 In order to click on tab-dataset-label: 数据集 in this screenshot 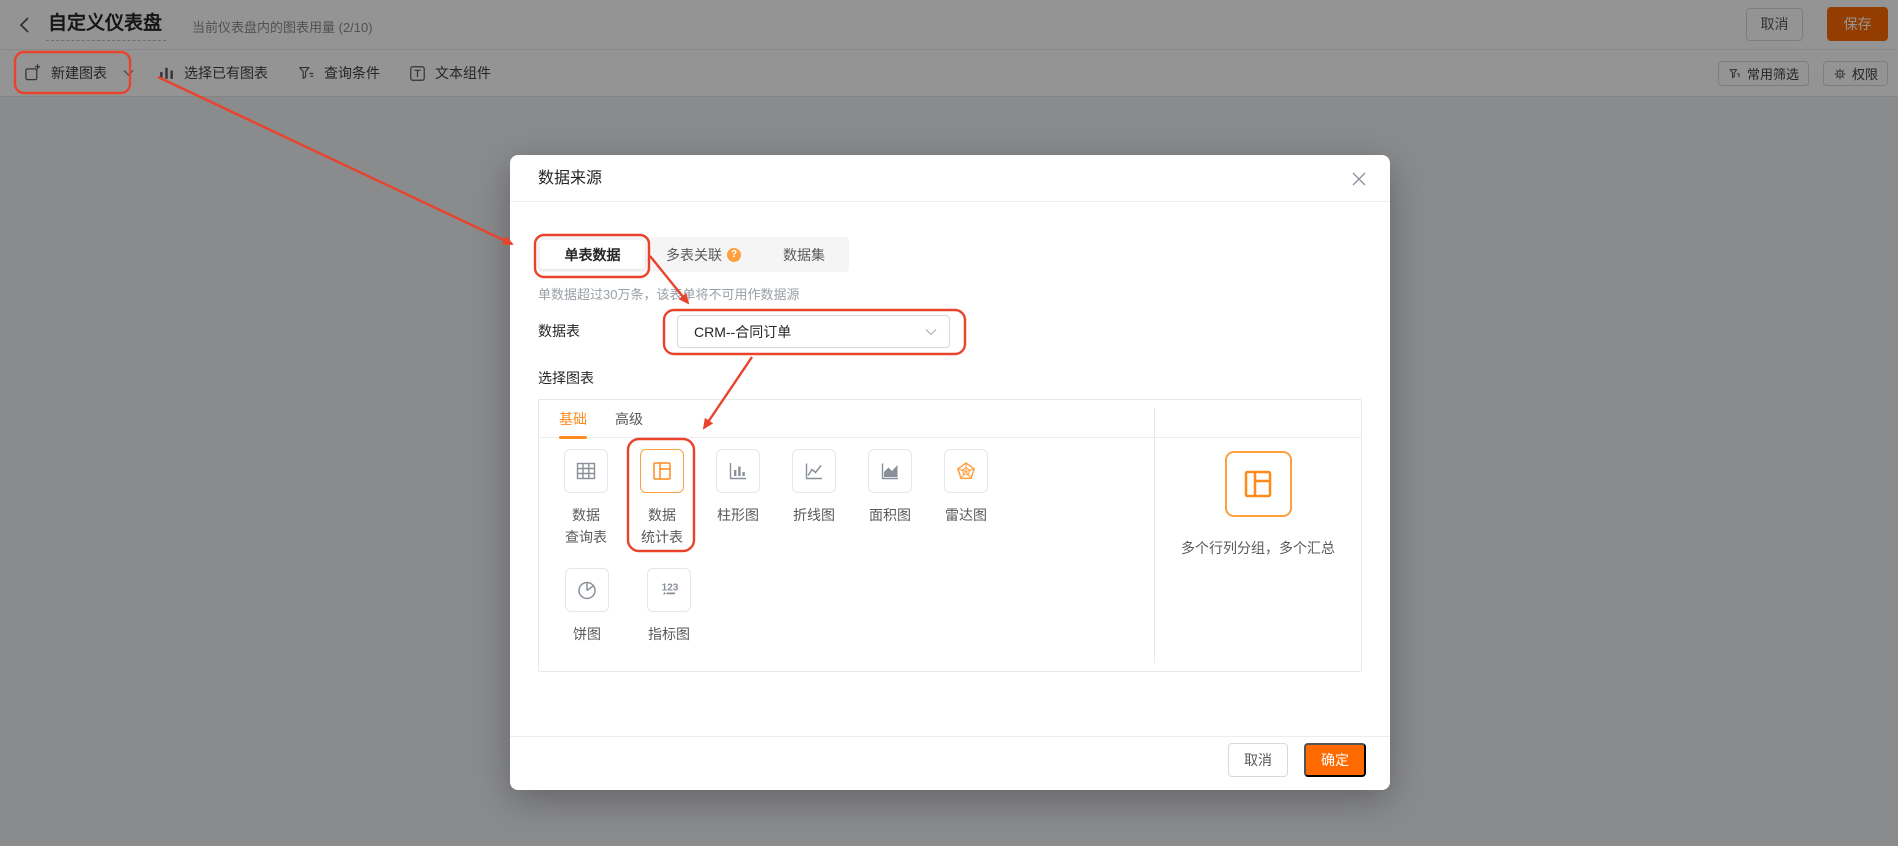, I will do `click(804, 254)`.